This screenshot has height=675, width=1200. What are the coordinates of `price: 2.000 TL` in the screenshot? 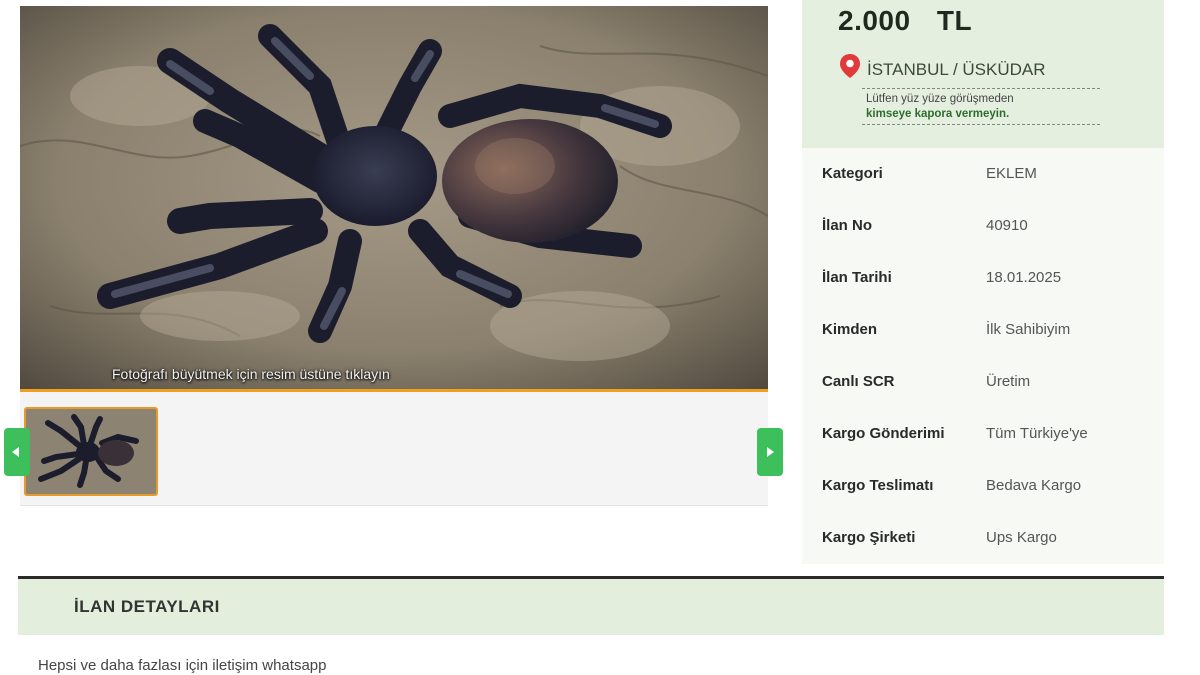 It's located at (905, 20).